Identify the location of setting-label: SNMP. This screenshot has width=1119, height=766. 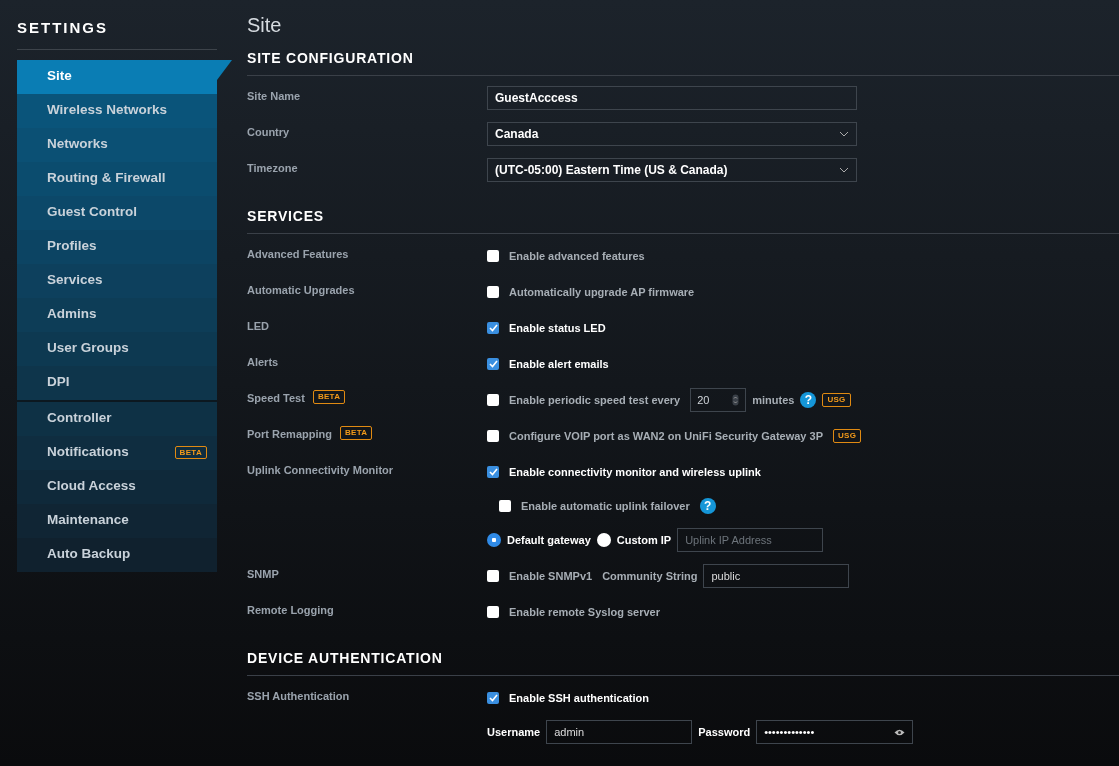
(263, 574).